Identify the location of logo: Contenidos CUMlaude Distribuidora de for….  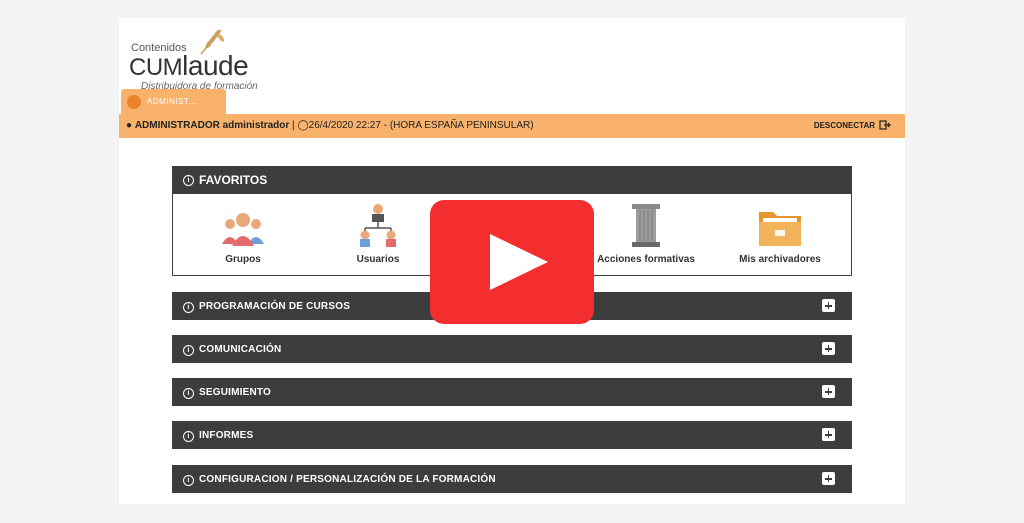
(204, 59).